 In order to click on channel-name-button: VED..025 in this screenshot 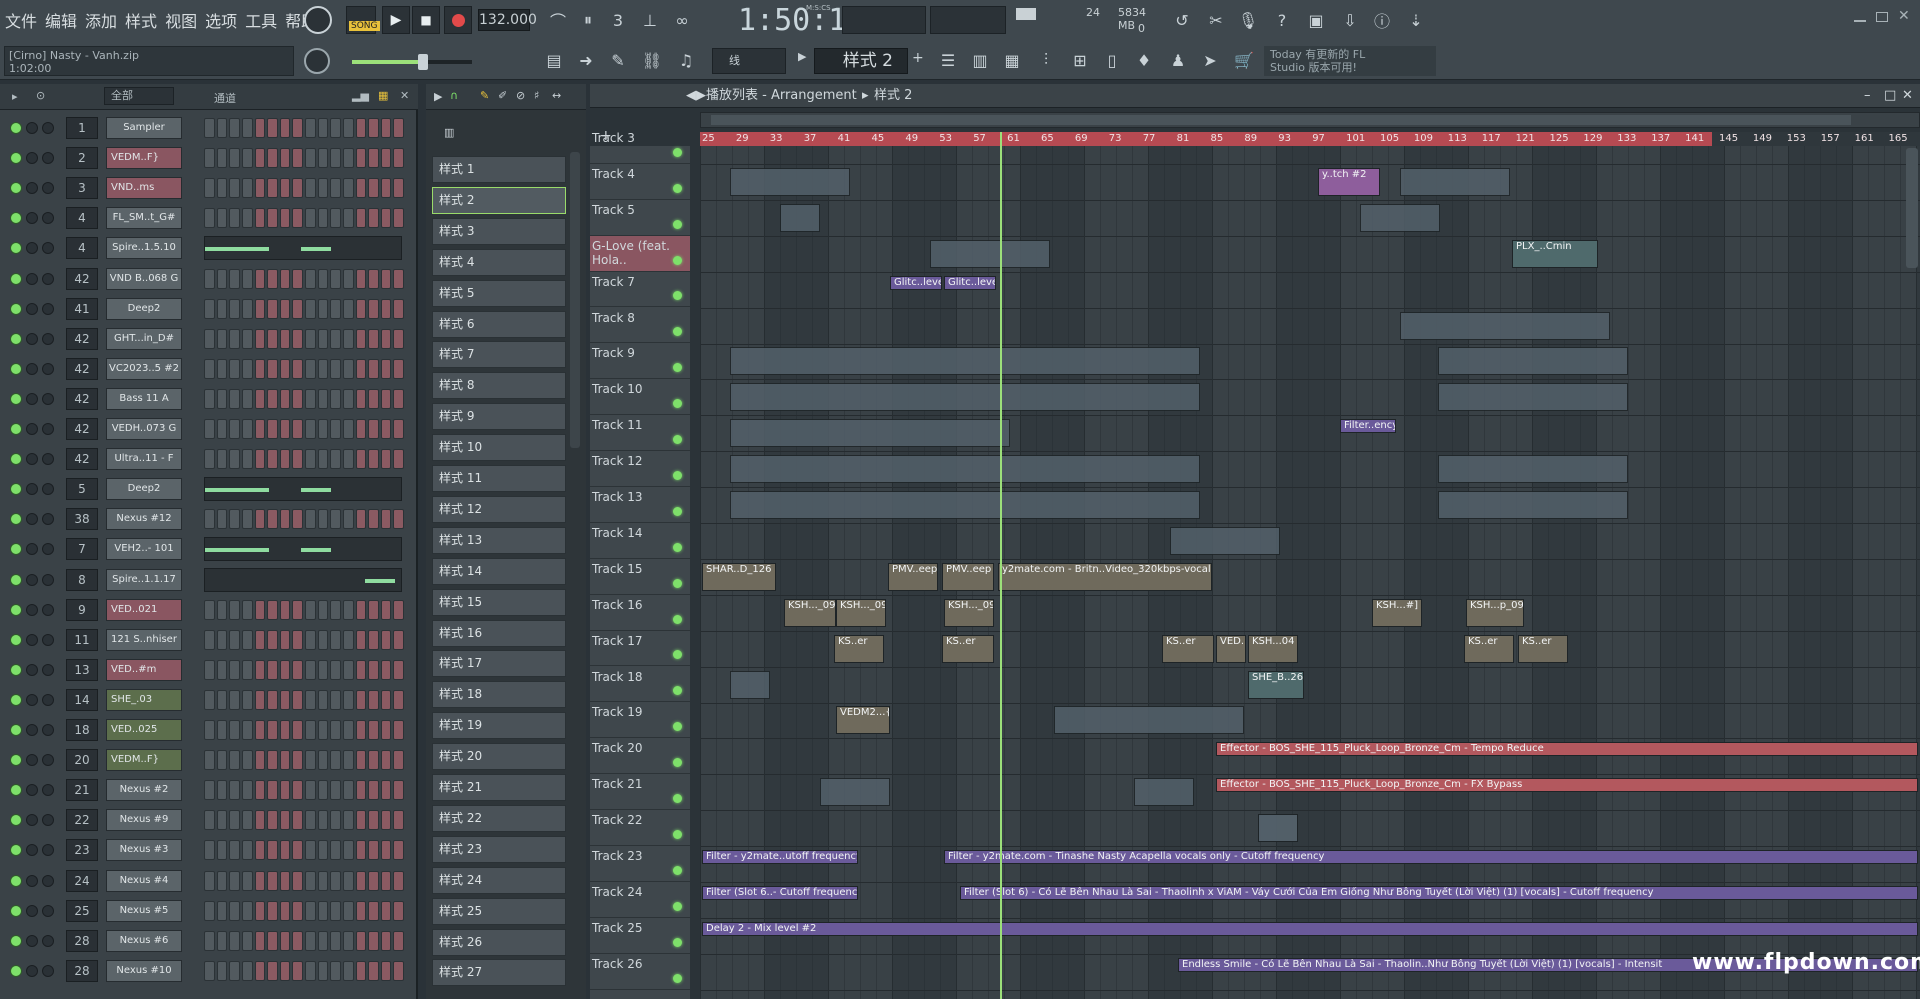, I will do `click(144, 730)`.